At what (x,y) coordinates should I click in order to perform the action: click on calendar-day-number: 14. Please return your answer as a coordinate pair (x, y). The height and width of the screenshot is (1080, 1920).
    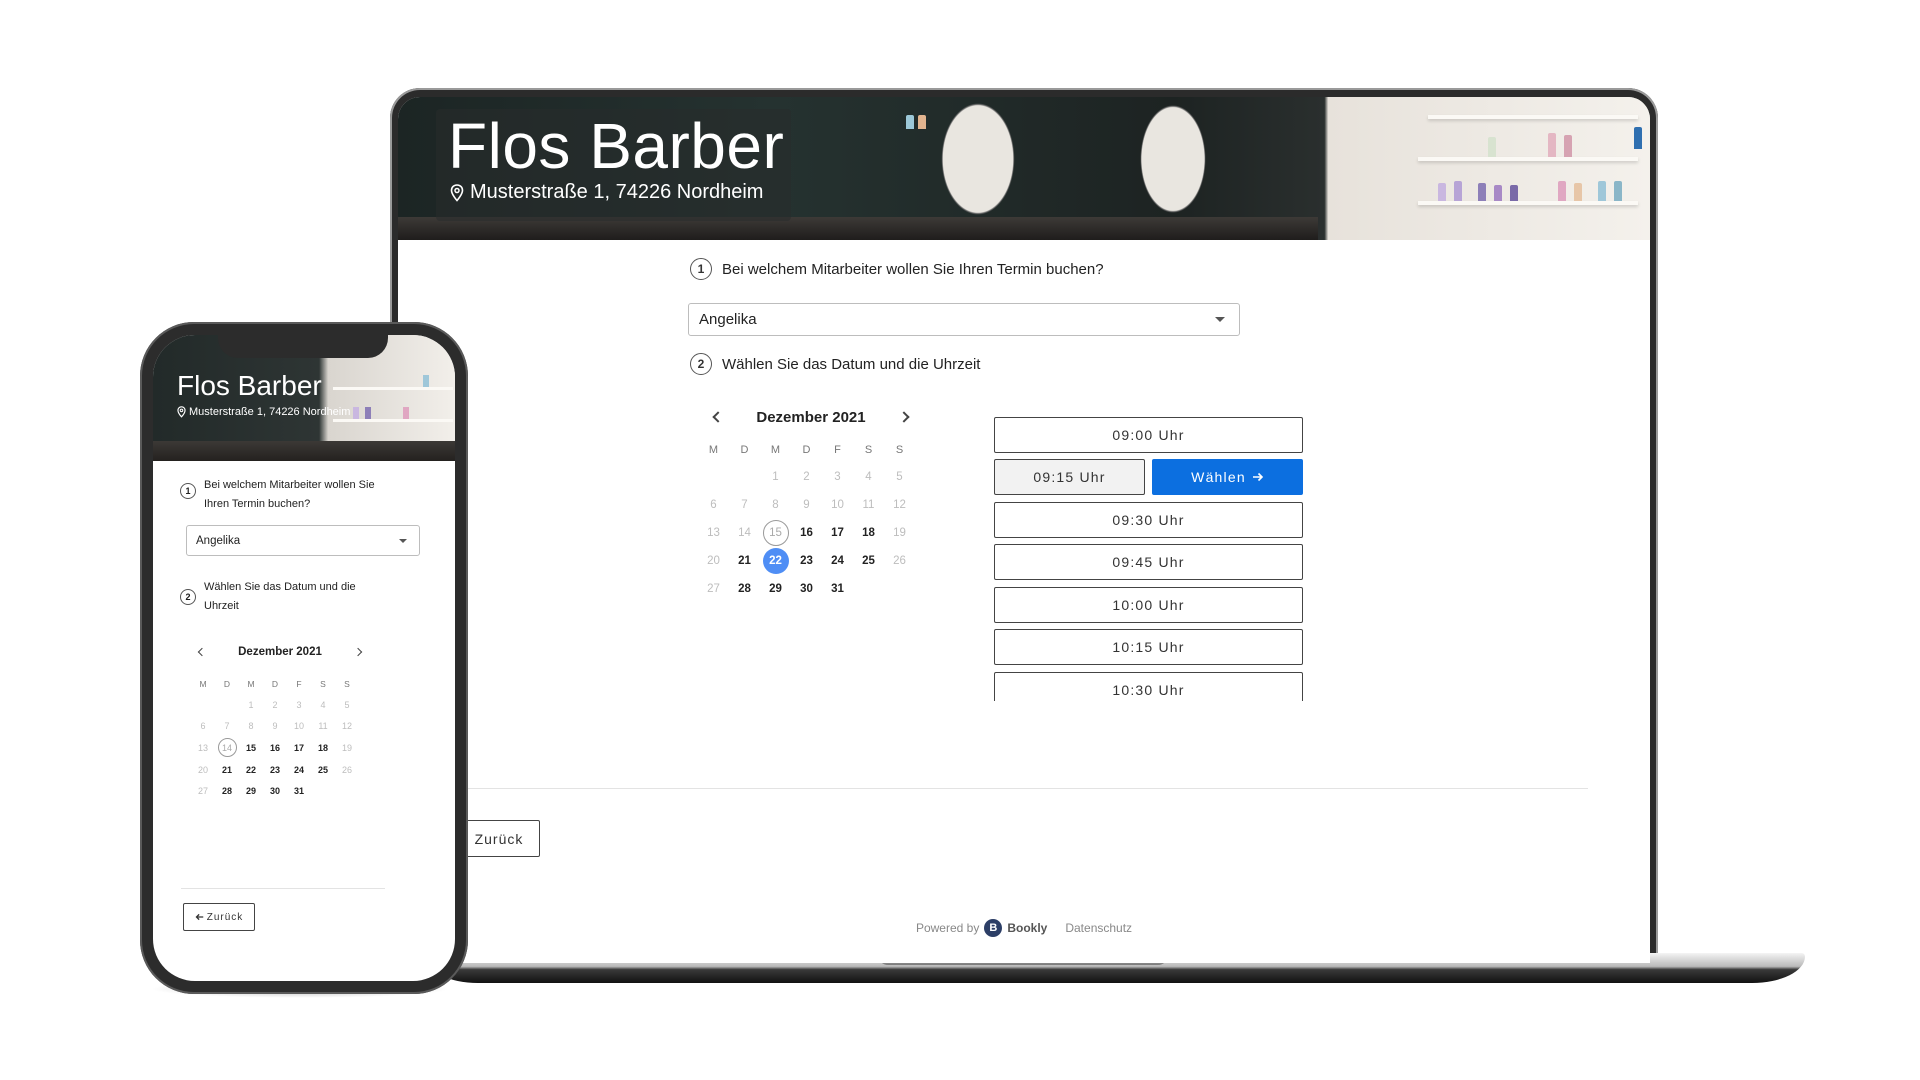
    Looking at the image, I should click on (744, 533).